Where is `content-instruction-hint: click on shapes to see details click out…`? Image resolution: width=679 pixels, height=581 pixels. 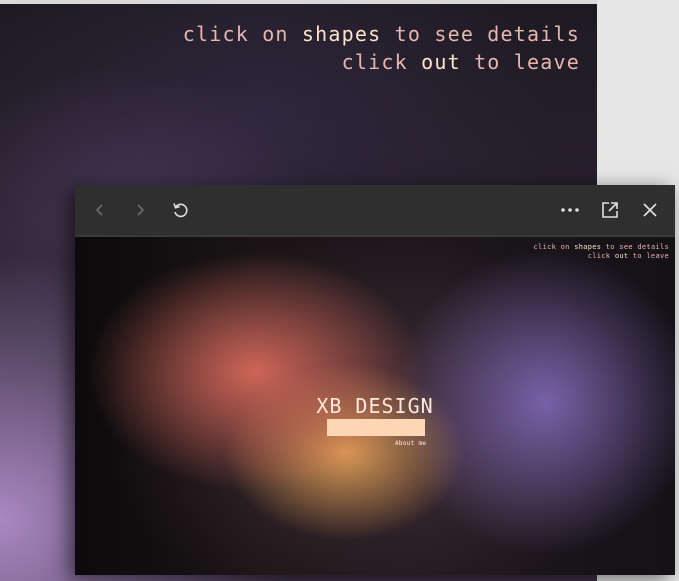 content-instruction-hint: click on shapes to see details click out… is located at coordinates (601, 252).